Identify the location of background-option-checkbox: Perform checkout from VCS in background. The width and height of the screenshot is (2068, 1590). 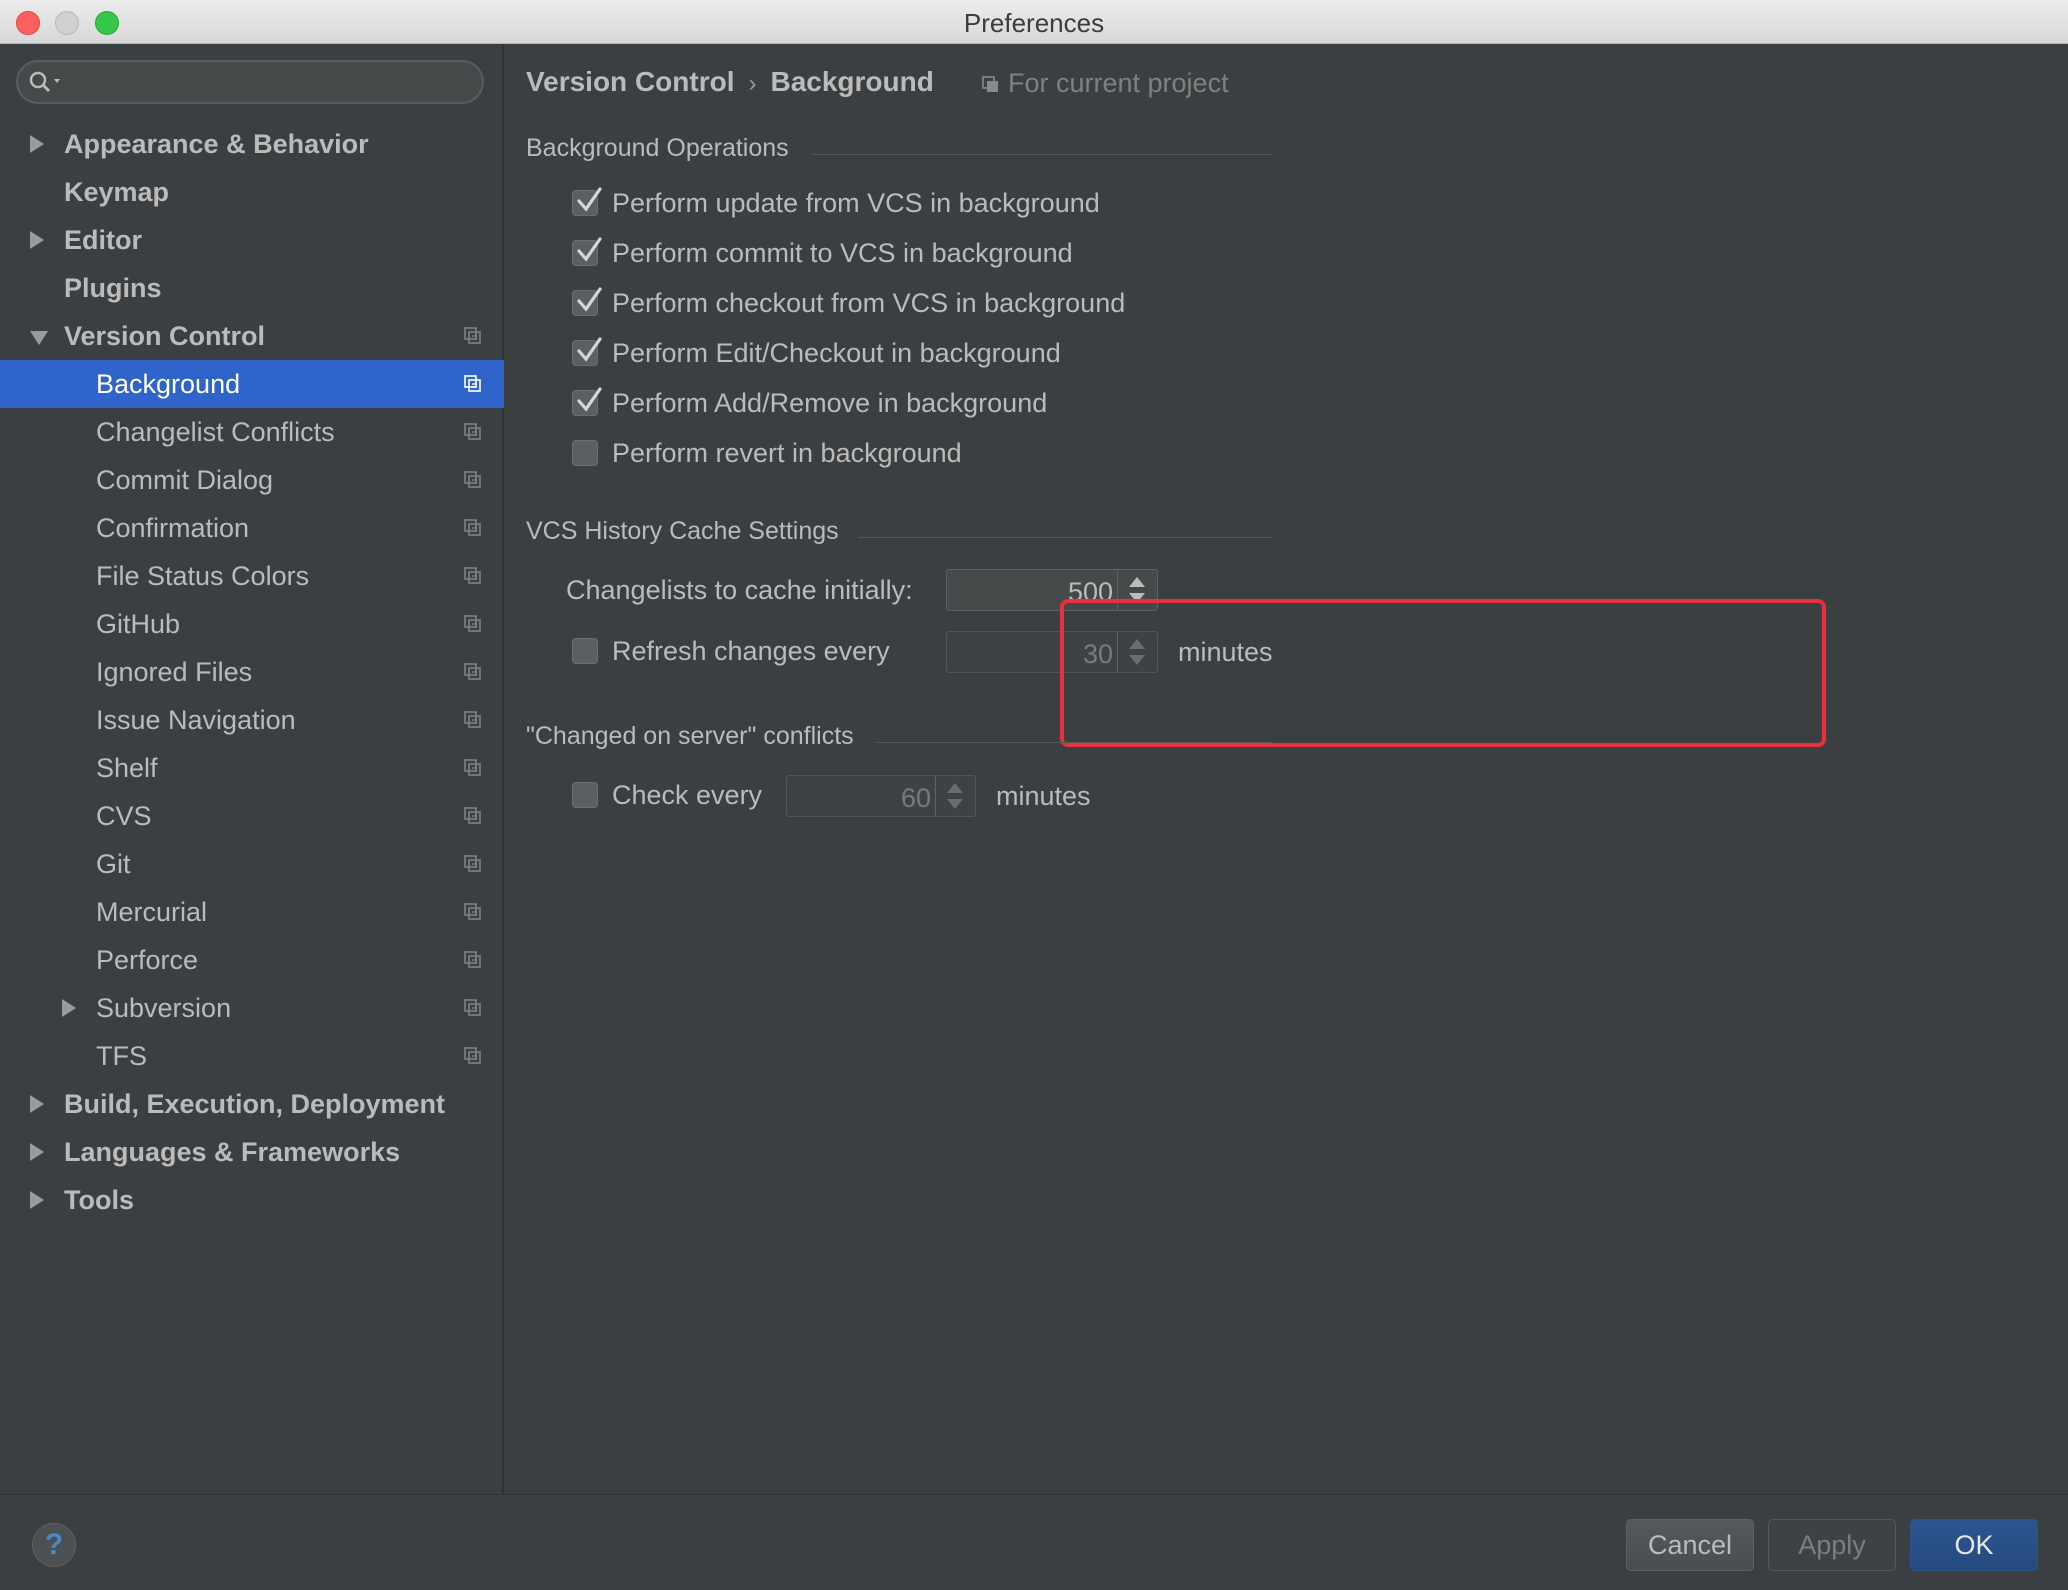
(922, 302).